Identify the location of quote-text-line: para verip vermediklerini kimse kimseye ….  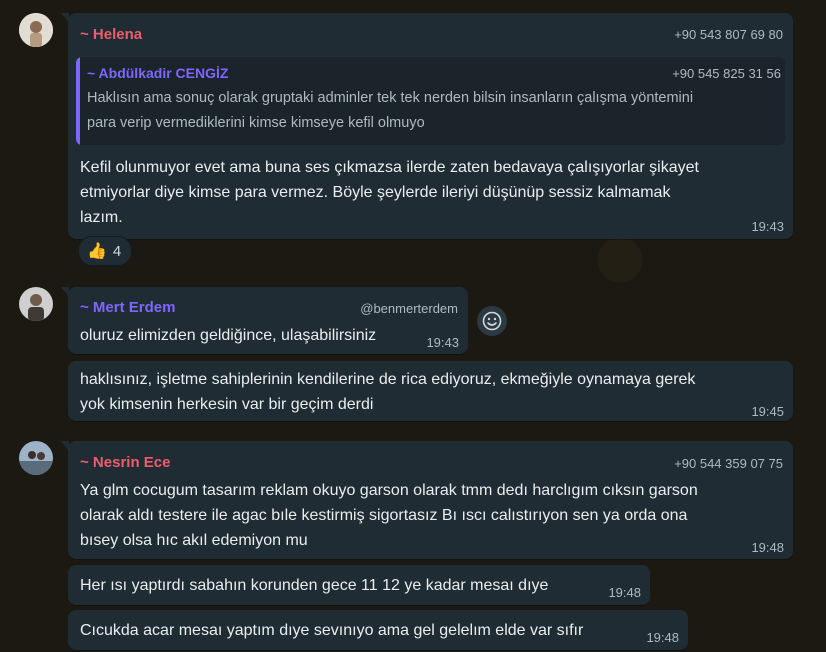
(256, 123).